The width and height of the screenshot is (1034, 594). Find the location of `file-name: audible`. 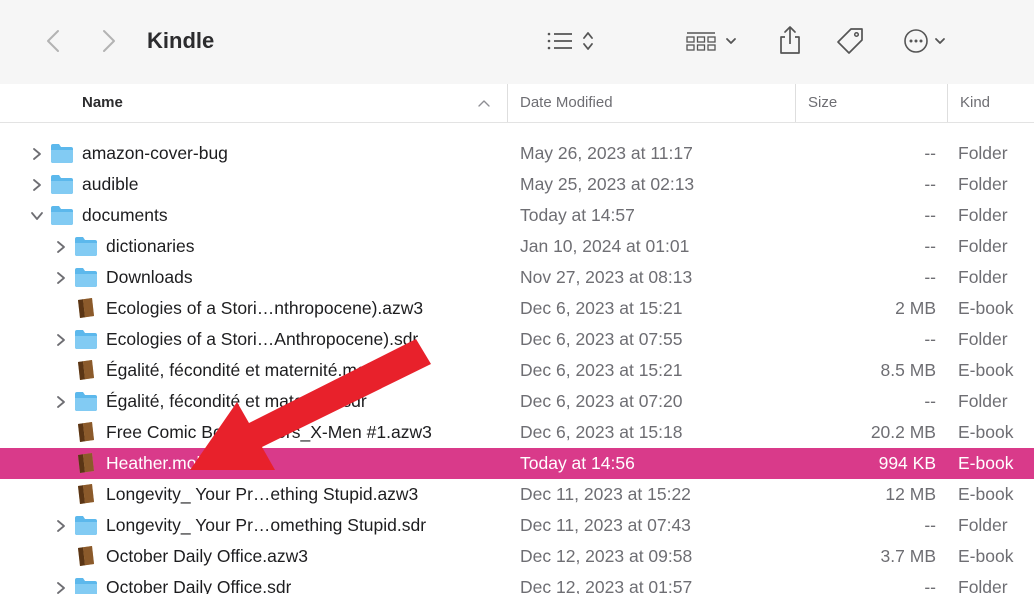

file-name: audible is located at coordinates (110, 184).